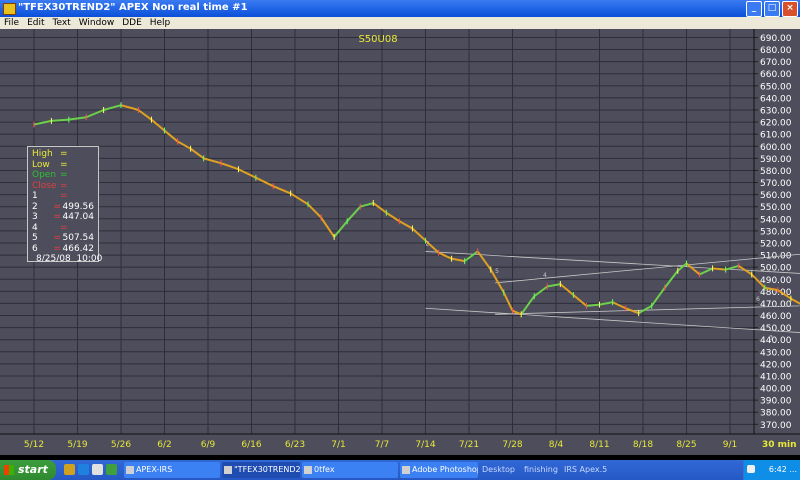 Image resolution: width=800 pixels, height=480 pixels. What do you see at coordinates (776, 232) in the screenshot?
I see `y-tick-label: 530.00` at bounding box center [776, 232].